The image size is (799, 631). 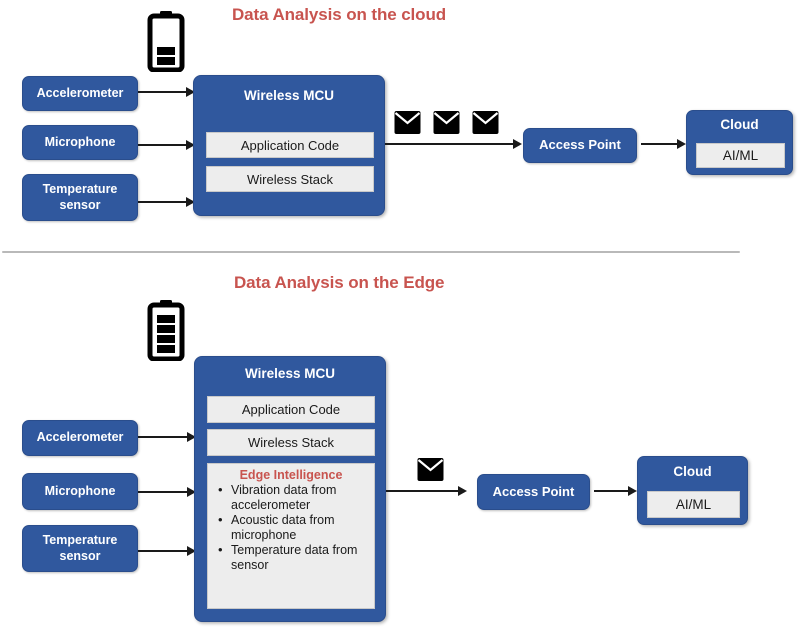 I want to click on access-point-edge: Access Point, so click(x=533, y=492).